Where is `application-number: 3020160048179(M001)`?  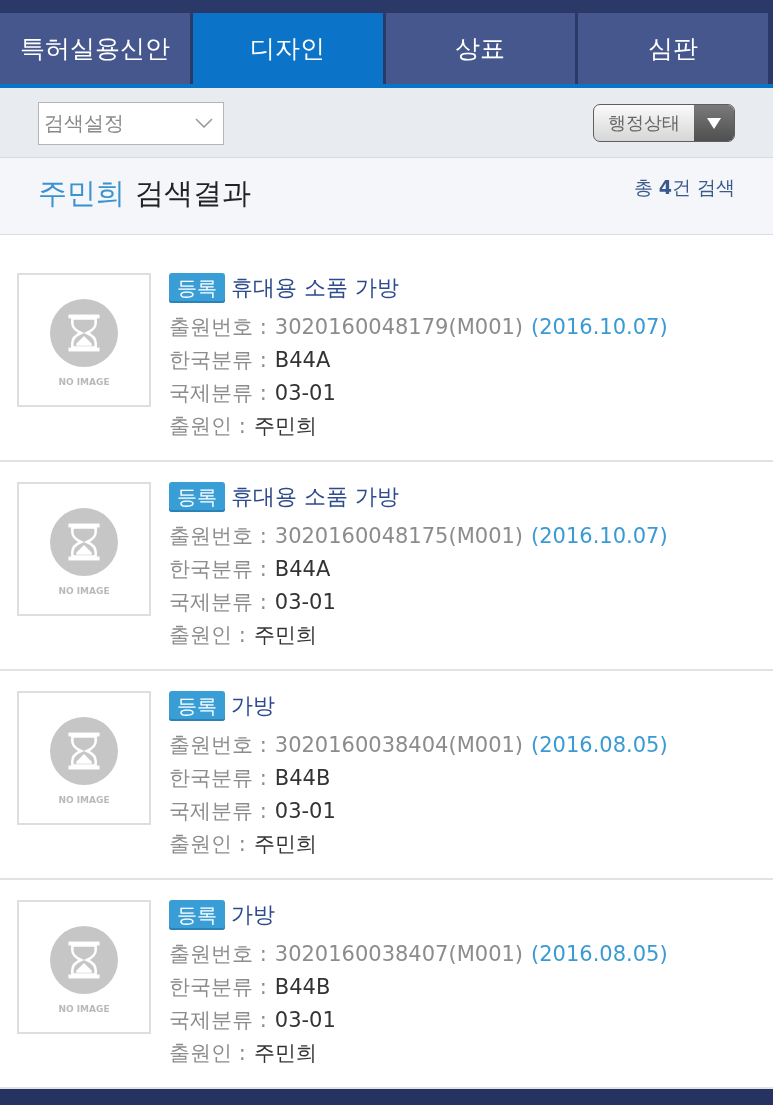 application-number: 3020160048179(M001) is located at coordinates (399, 326).